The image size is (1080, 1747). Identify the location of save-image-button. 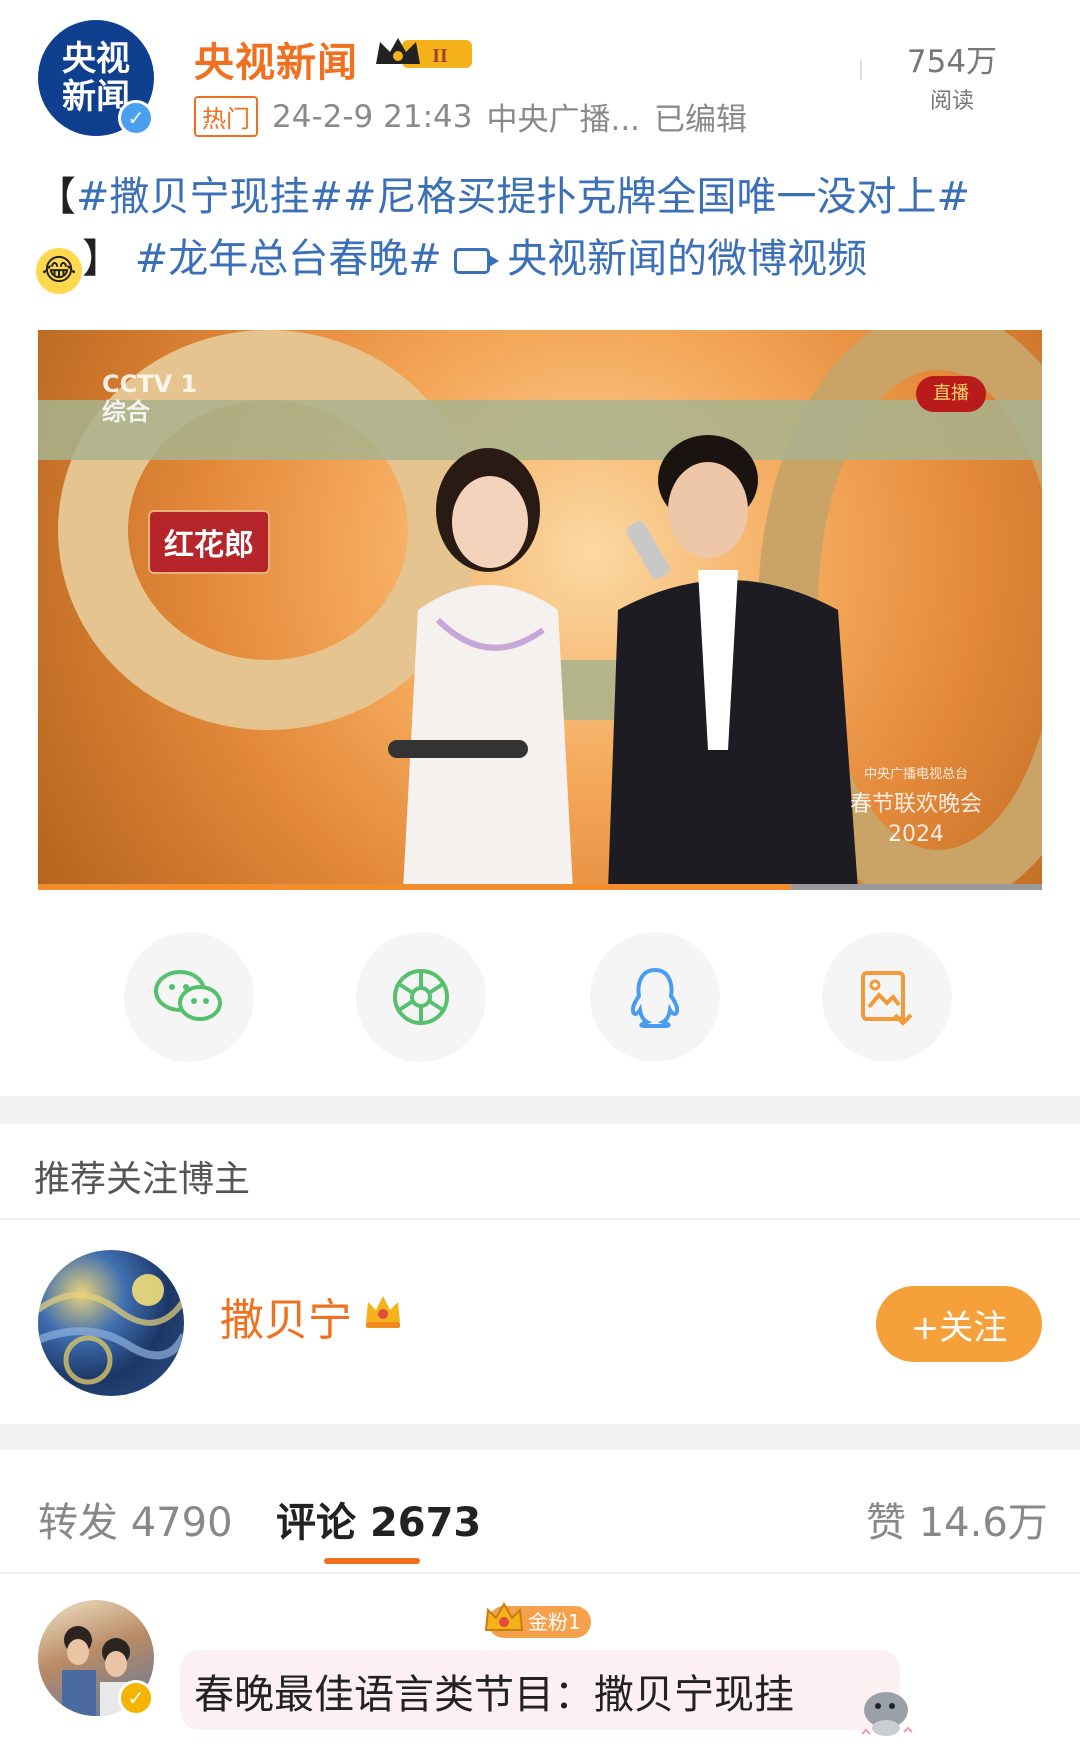
(887, 997).